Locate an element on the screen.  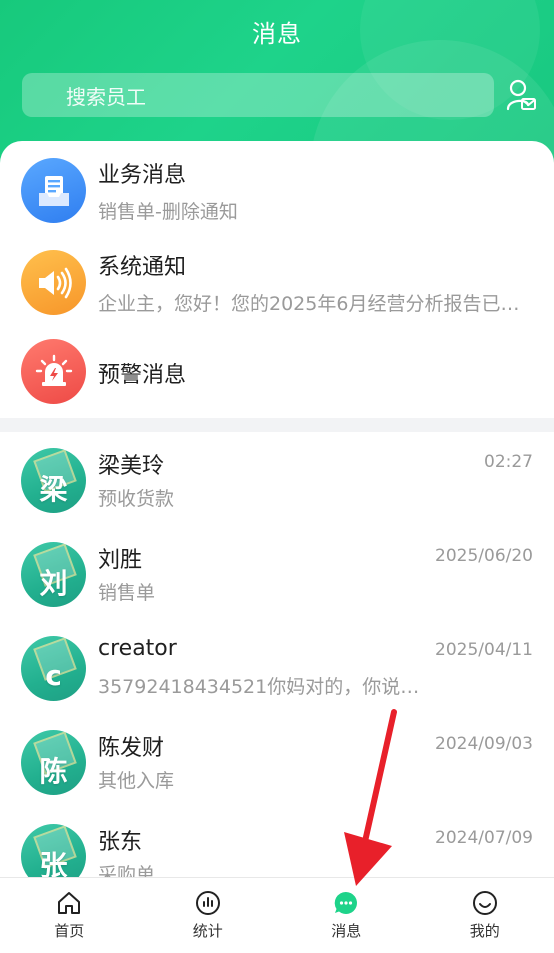
item-title: 系统通知 is located at coordinates (142, 267).